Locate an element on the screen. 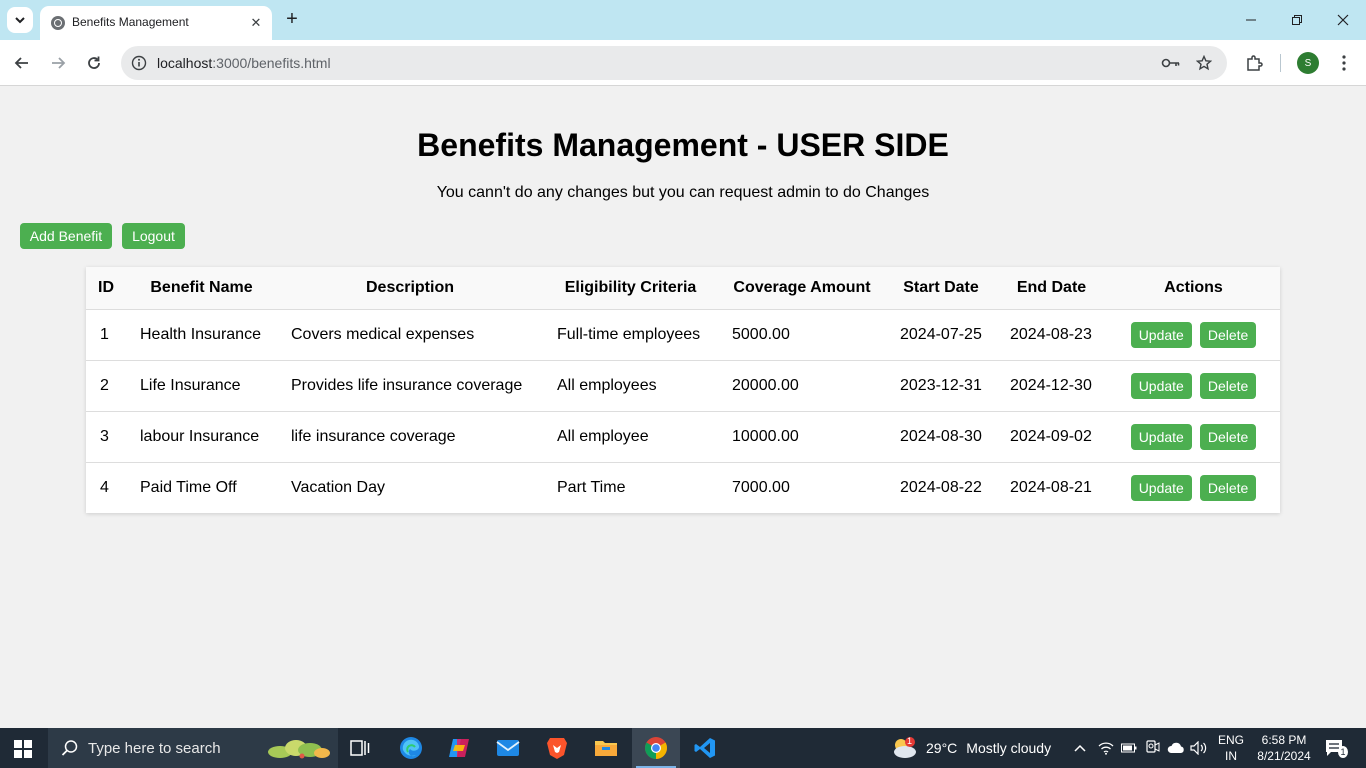  cell-start-date: 2023-12-31 is located at coordinates (941, 386).